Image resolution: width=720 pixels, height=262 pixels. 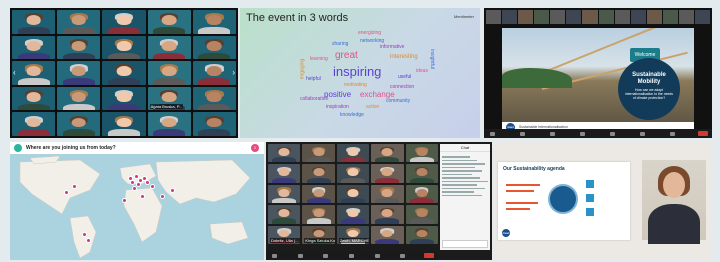 What do you see at coordinates (465, 244) in the screenshot?
I see `chat-input` at bounding box center [465, 244].